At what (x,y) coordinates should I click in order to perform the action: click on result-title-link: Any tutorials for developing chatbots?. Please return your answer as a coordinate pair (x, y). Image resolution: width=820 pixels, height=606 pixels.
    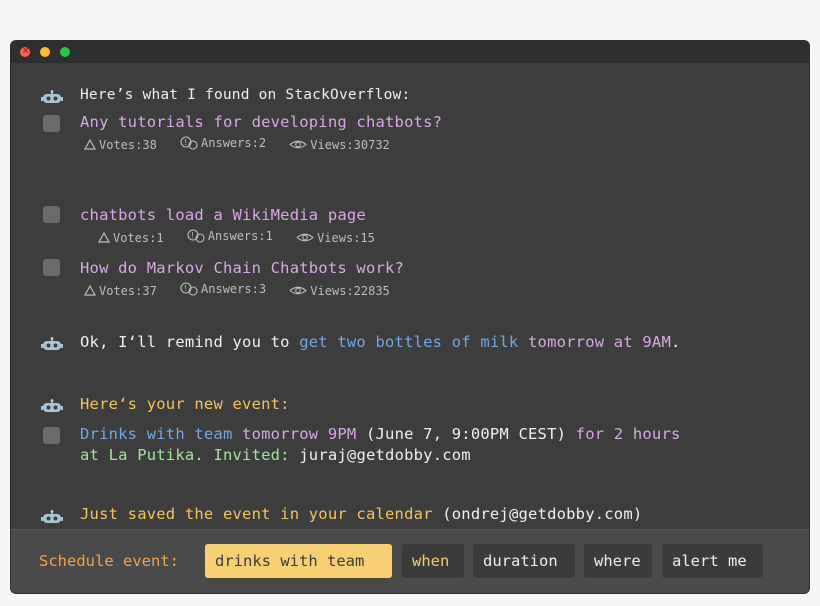
    Looking at the image, I should click on (261, 122).